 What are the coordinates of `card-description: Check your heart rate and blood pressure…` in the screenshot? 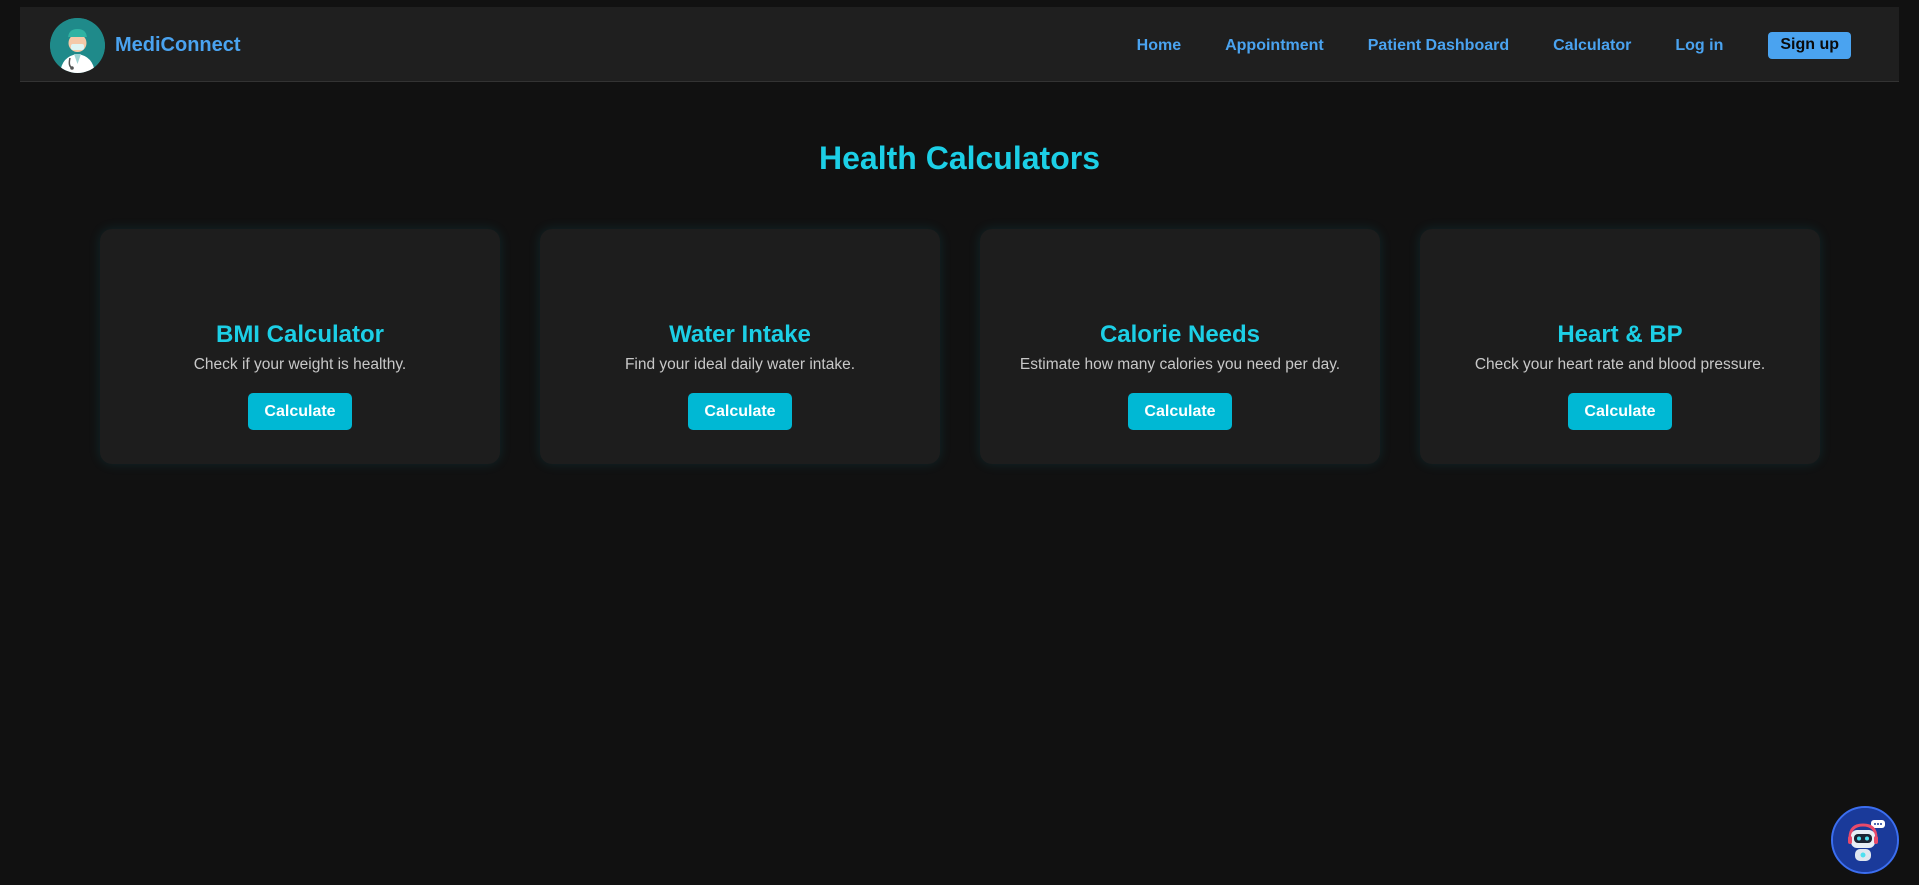 It's located at (1620, 364).